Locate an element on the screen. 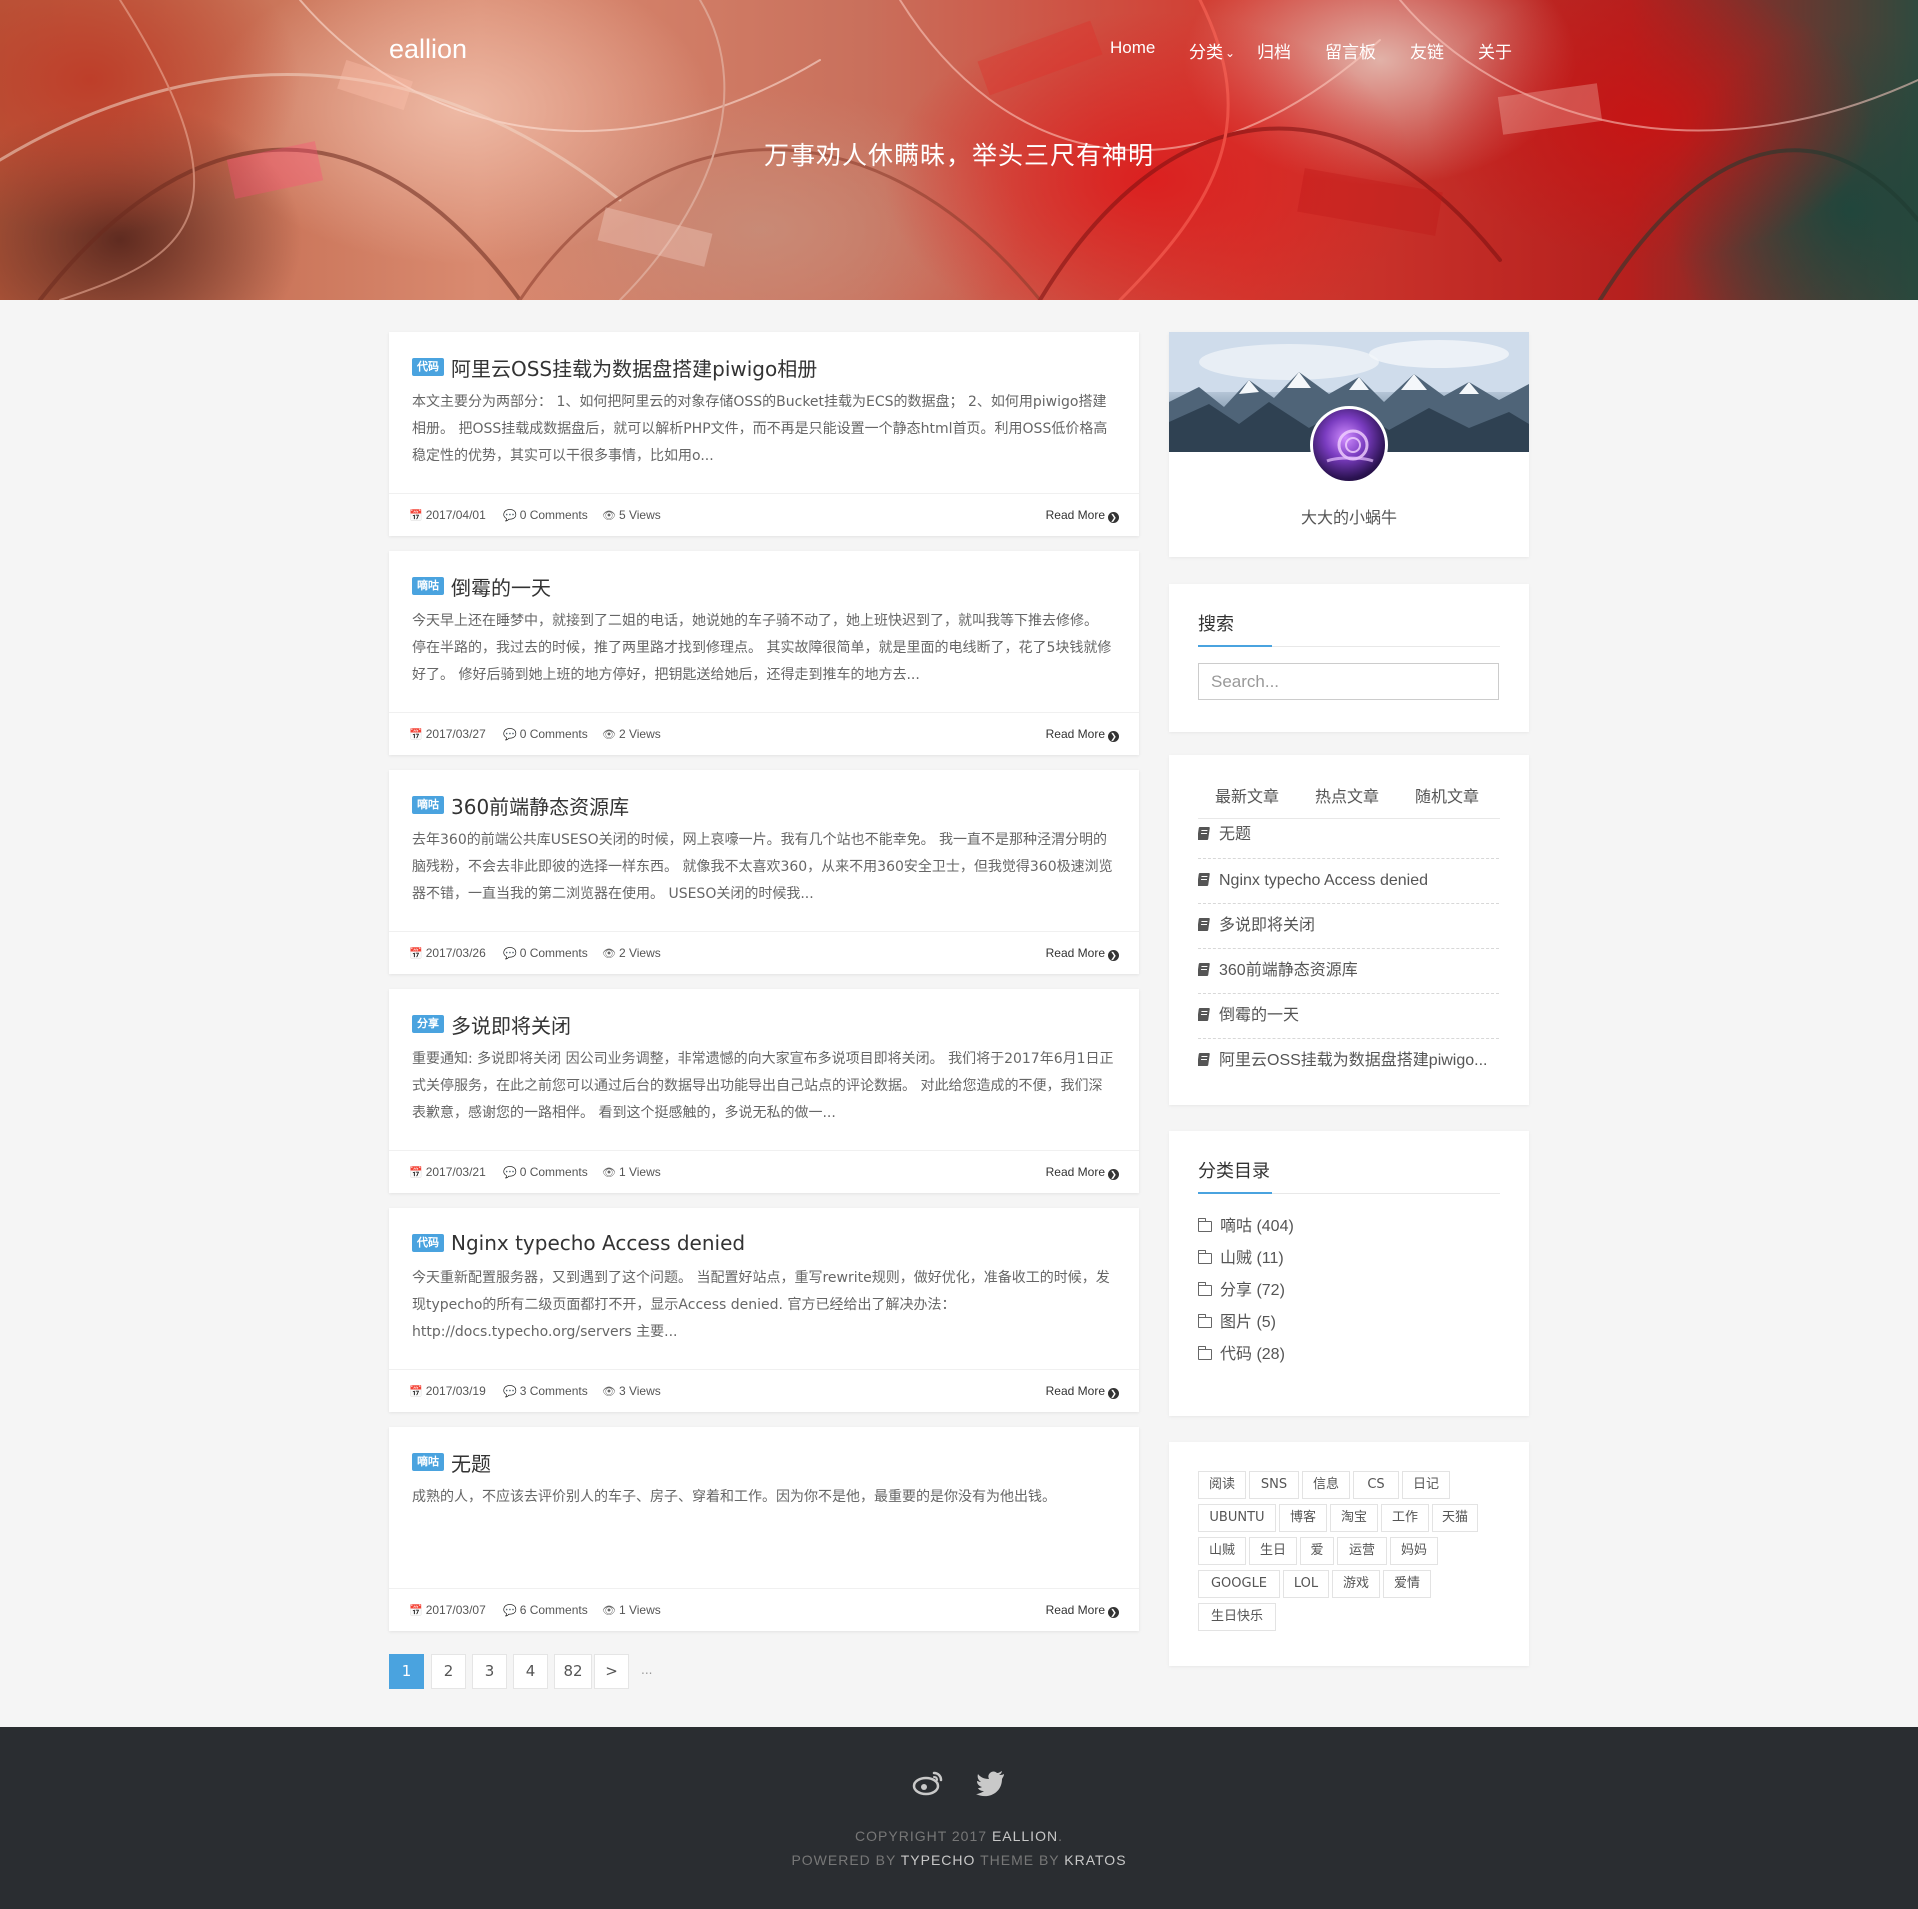 Image resolution: width=1918 pixels, height=1909 pixels. tag: 游戏 is located at coordinates (1356, 1584).